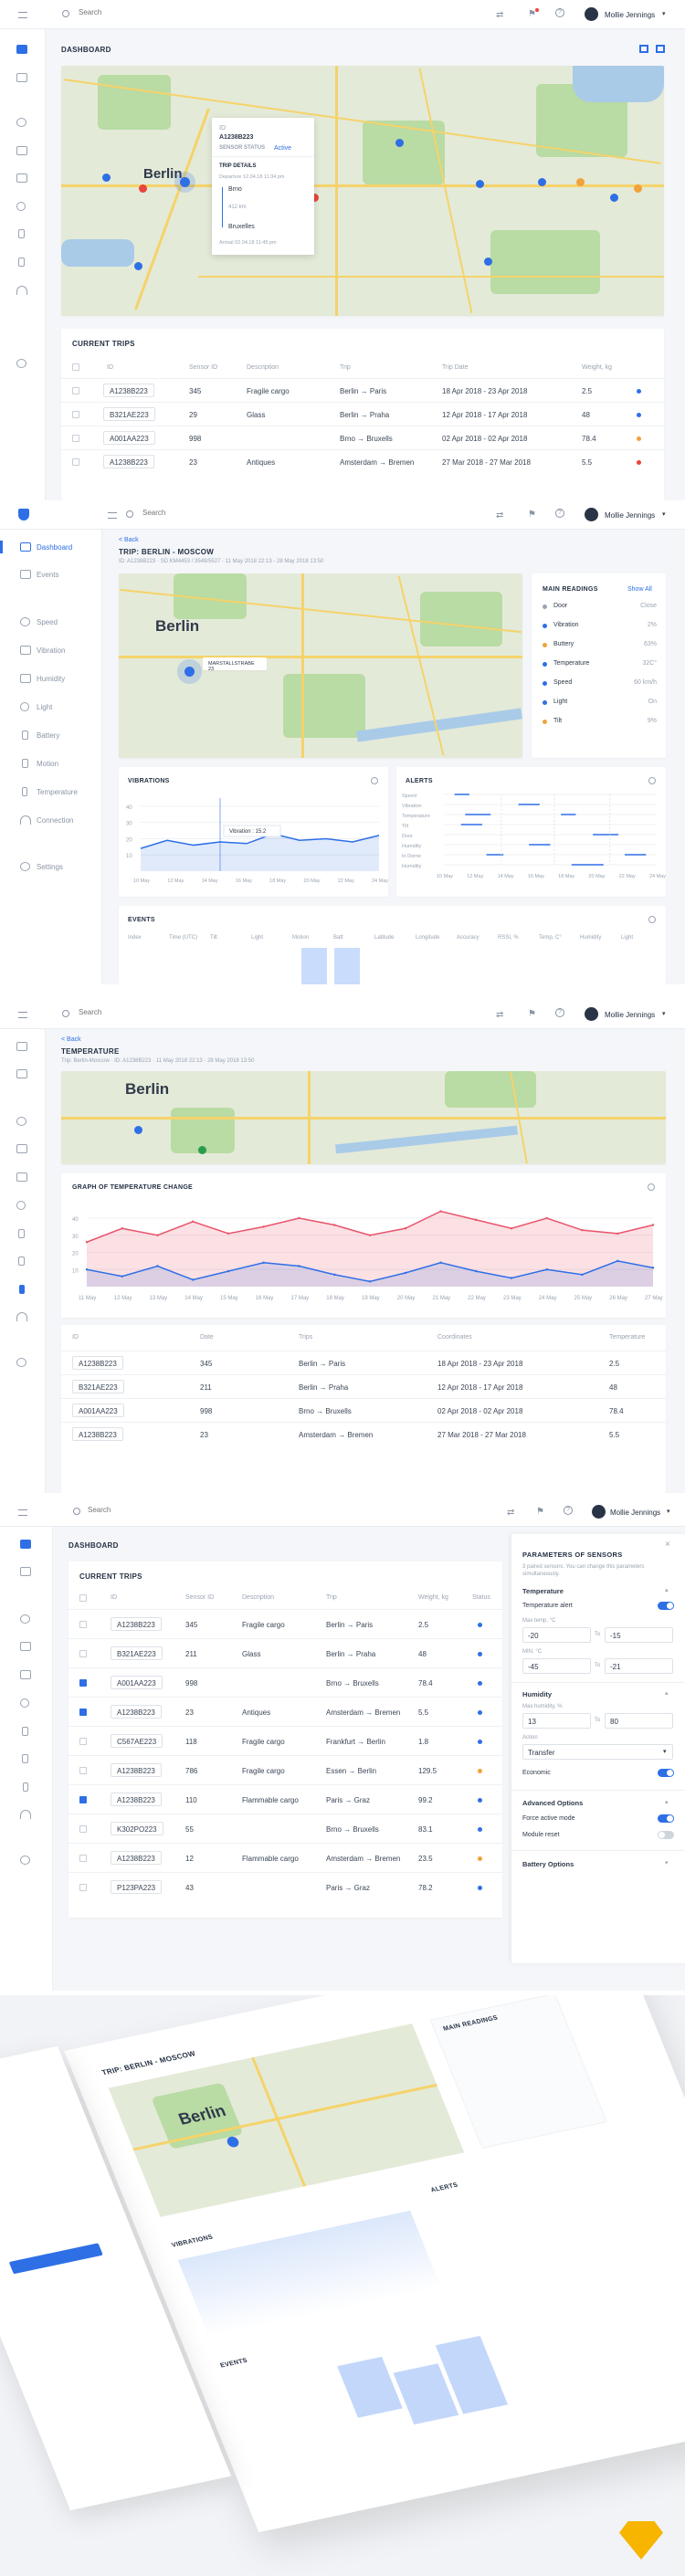  I want to click on list-view-icon, so click(660, 49).